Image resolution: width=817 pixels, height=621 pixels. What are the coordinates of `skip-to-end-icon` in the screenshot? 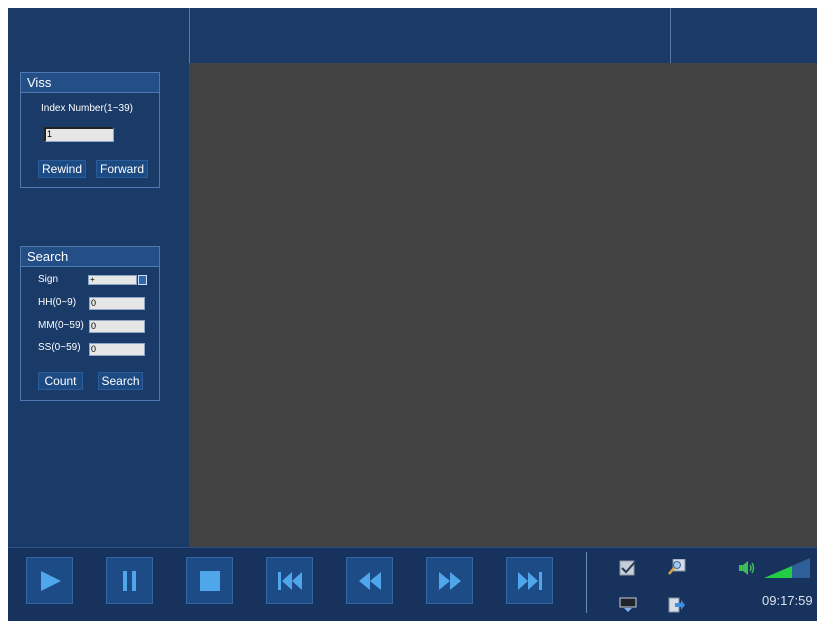 It's located at (529, 580).